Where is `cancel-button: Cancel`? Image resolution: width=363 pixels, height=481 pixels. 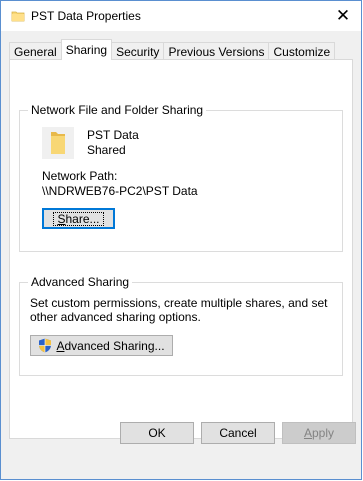
cancel-button: Cancel is located at coordinates (238, 433).